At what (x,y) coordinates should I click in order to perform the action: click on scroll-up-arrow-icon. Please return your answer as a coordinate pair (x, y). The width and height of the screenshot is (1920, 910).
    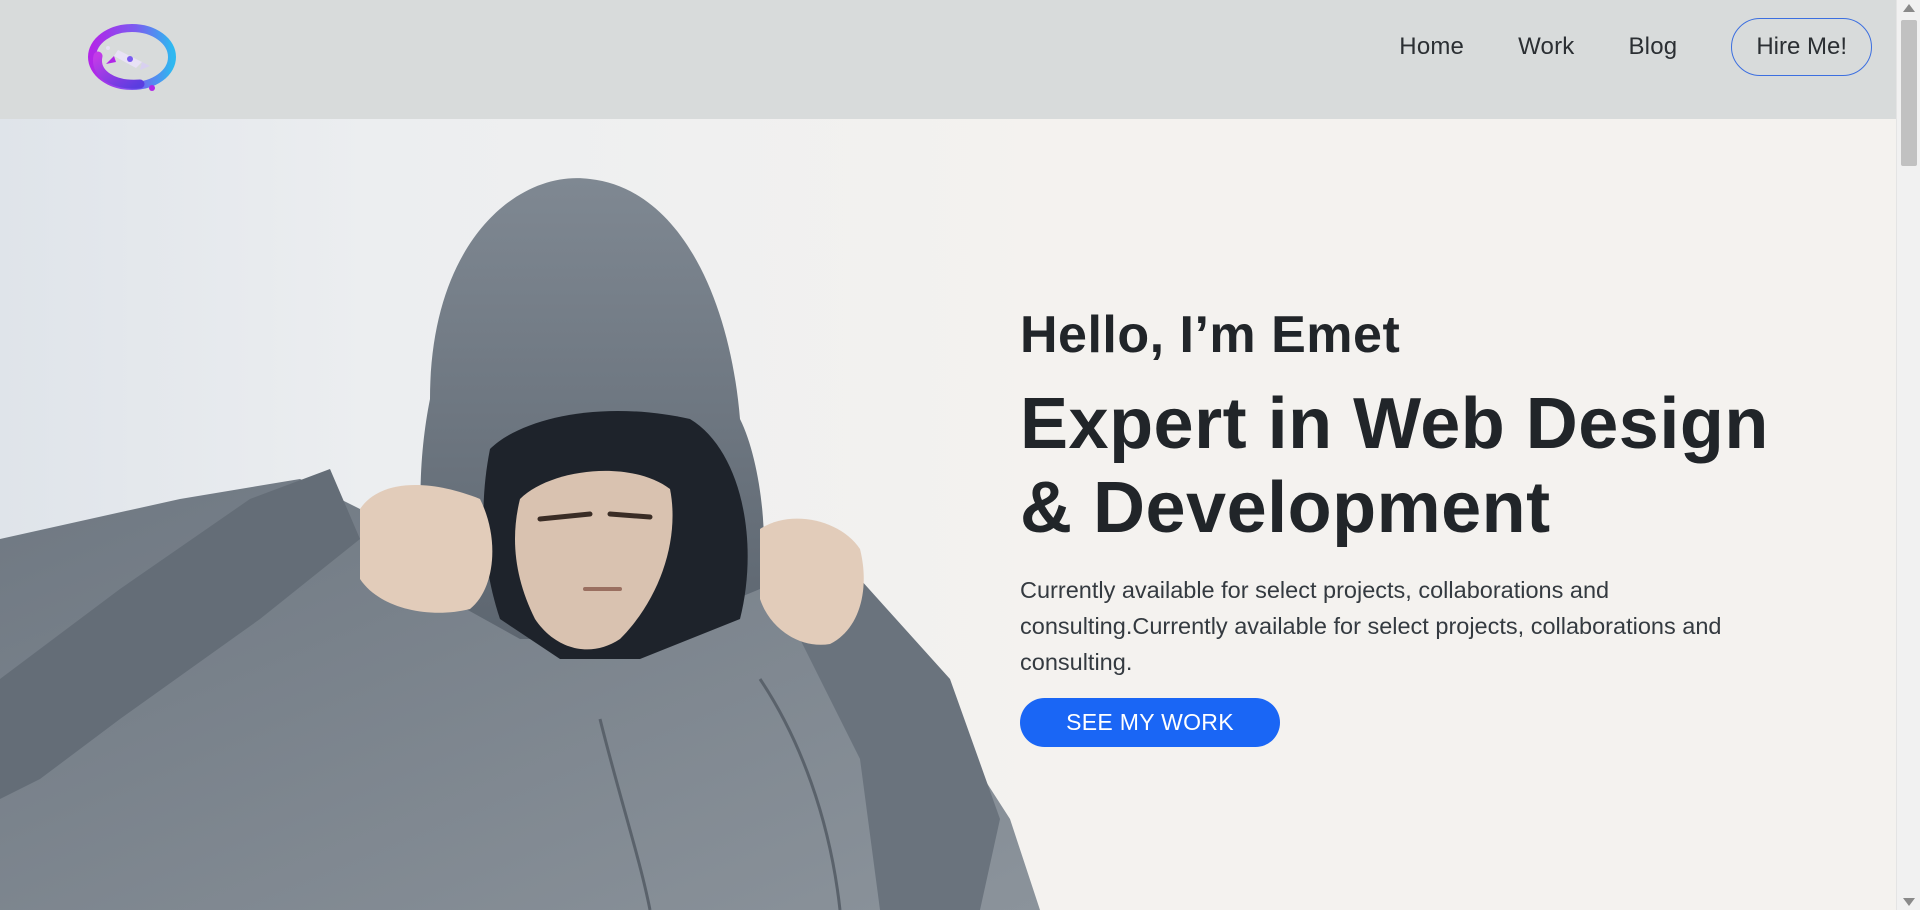
    Looking at the image, I should click on (1909, 8).